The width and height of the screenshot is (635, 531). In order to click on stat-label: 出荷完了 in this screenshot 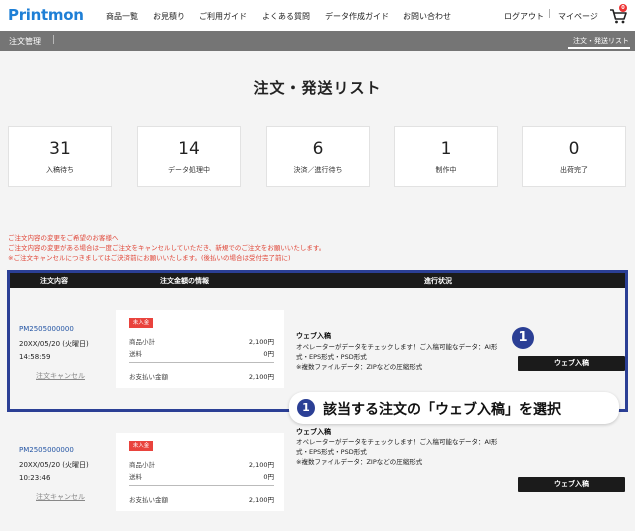, I will do `click(574, 170)`.